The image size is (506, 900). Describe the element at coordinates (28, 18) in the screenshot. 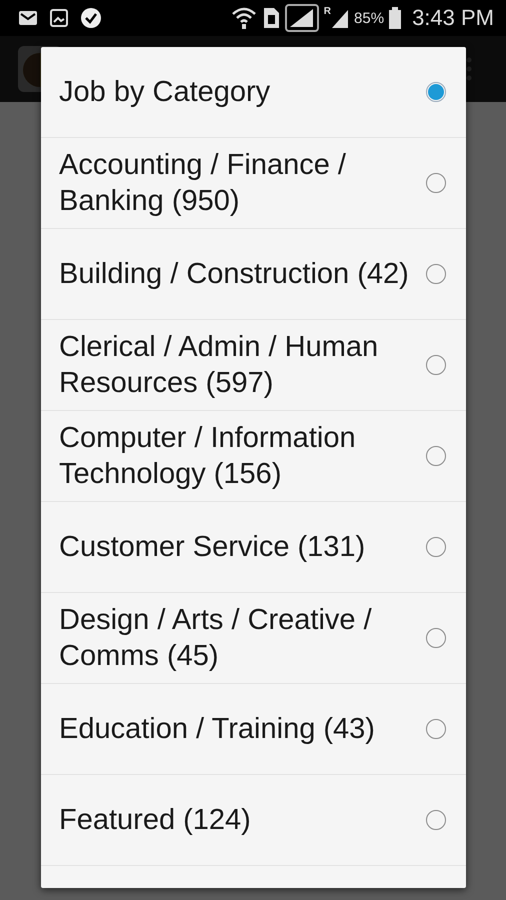

I see `mail-icon` at that location.